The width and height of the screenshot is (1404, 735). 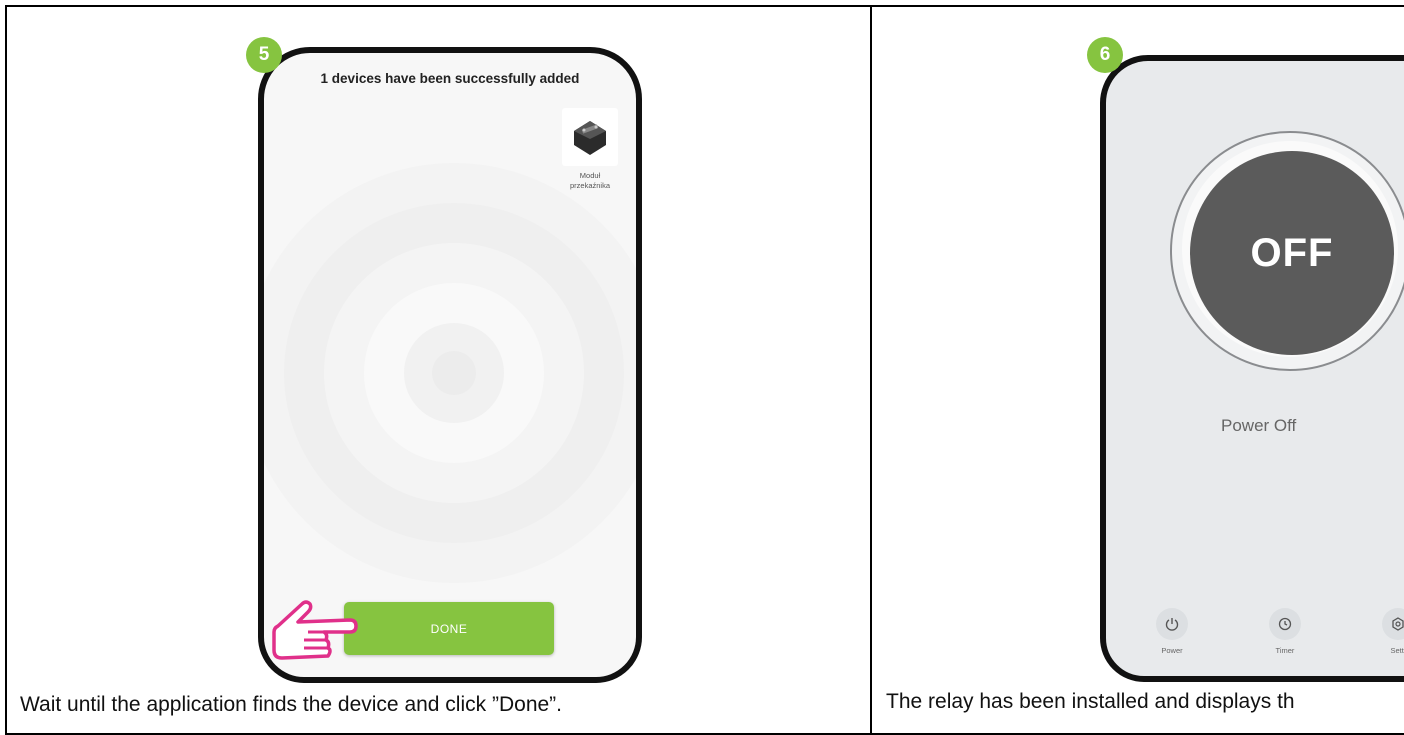 I want to click on relay-module-icon, so click(x=590, y=138).